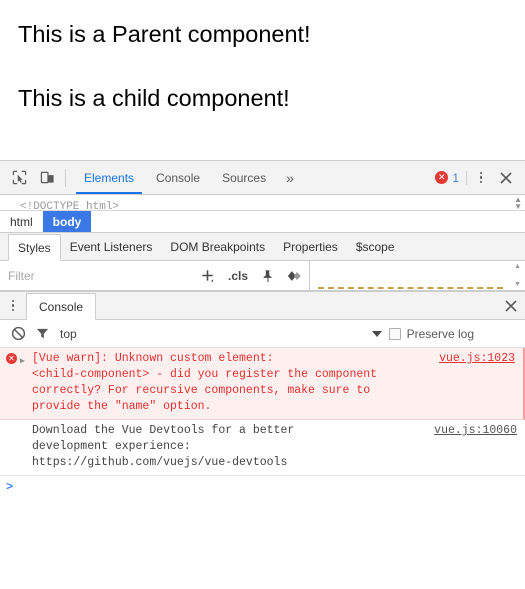  Describe the element at coordinates (511, 305) in the screenshot. I see `close-drawer-icon` at that location.